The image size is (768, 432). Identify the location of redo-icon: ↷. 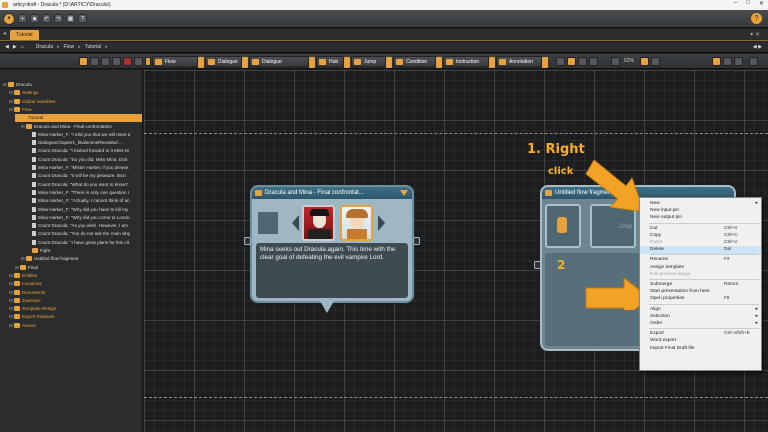
(58, 18).